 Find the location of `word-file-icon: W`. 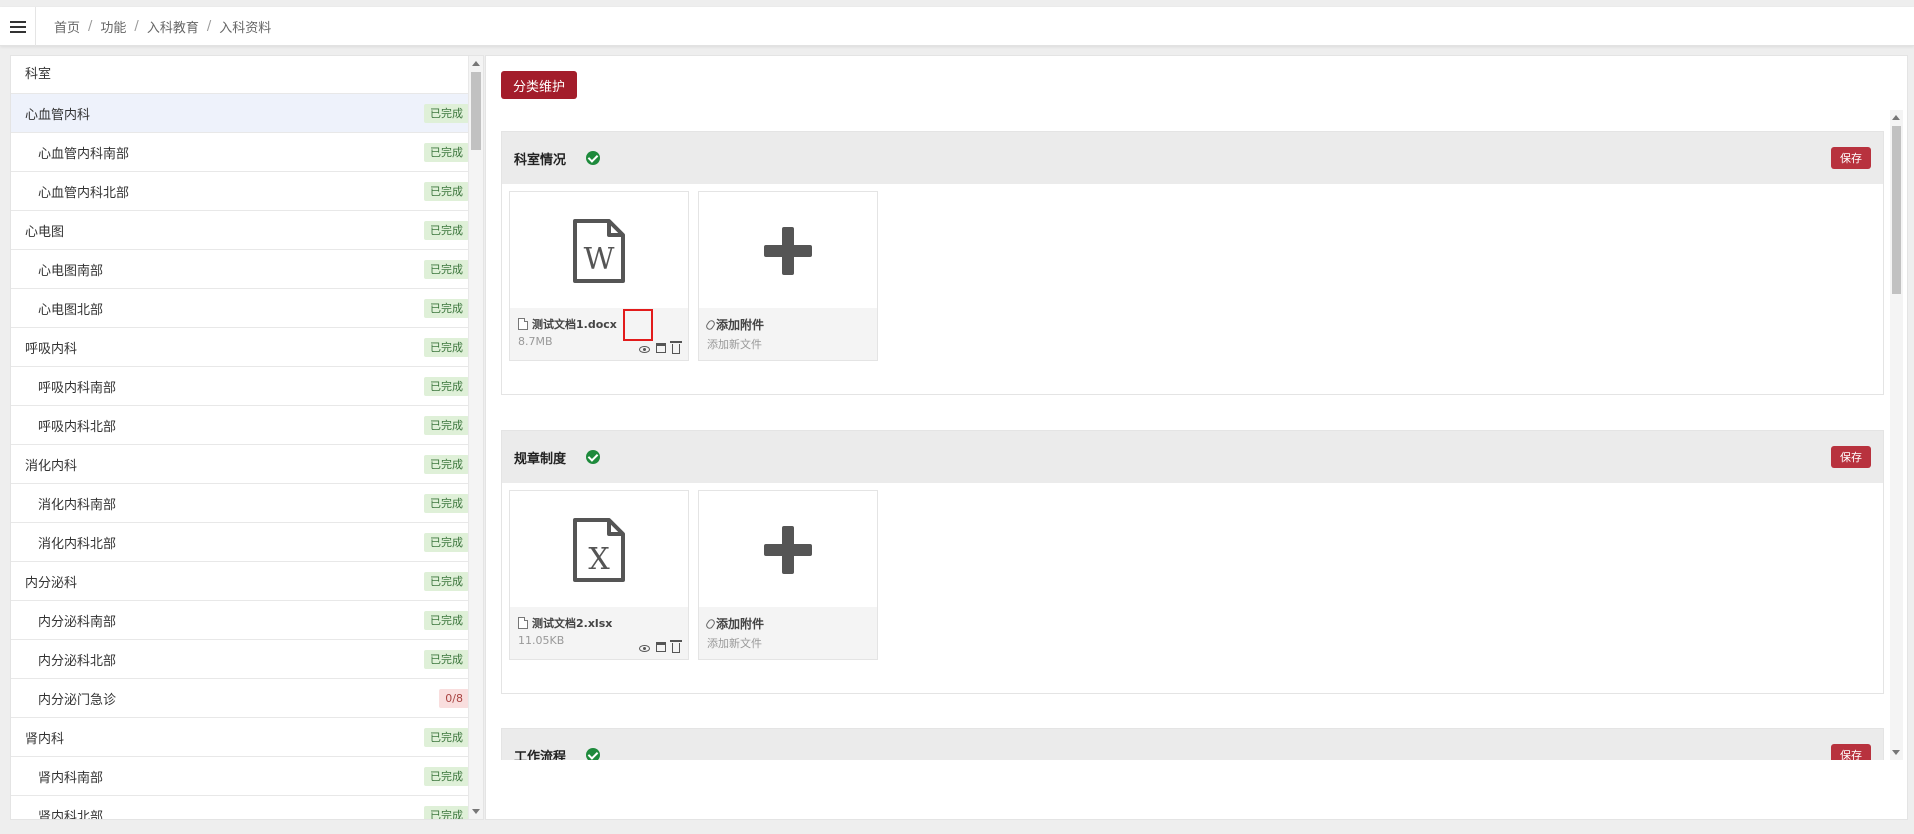

word-file-icon: W is located at coordinates (599, 251).